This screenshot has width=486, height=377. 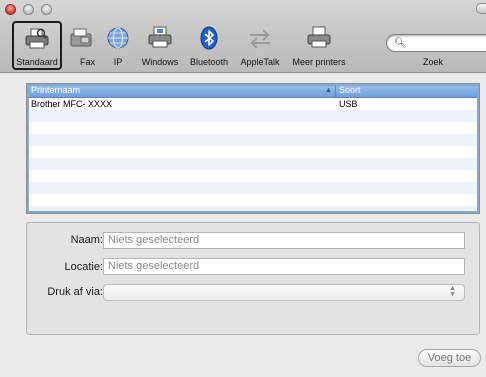 I want to click on toolbar-item-meer-printers: Meer printers, so click(x=319, y=47).